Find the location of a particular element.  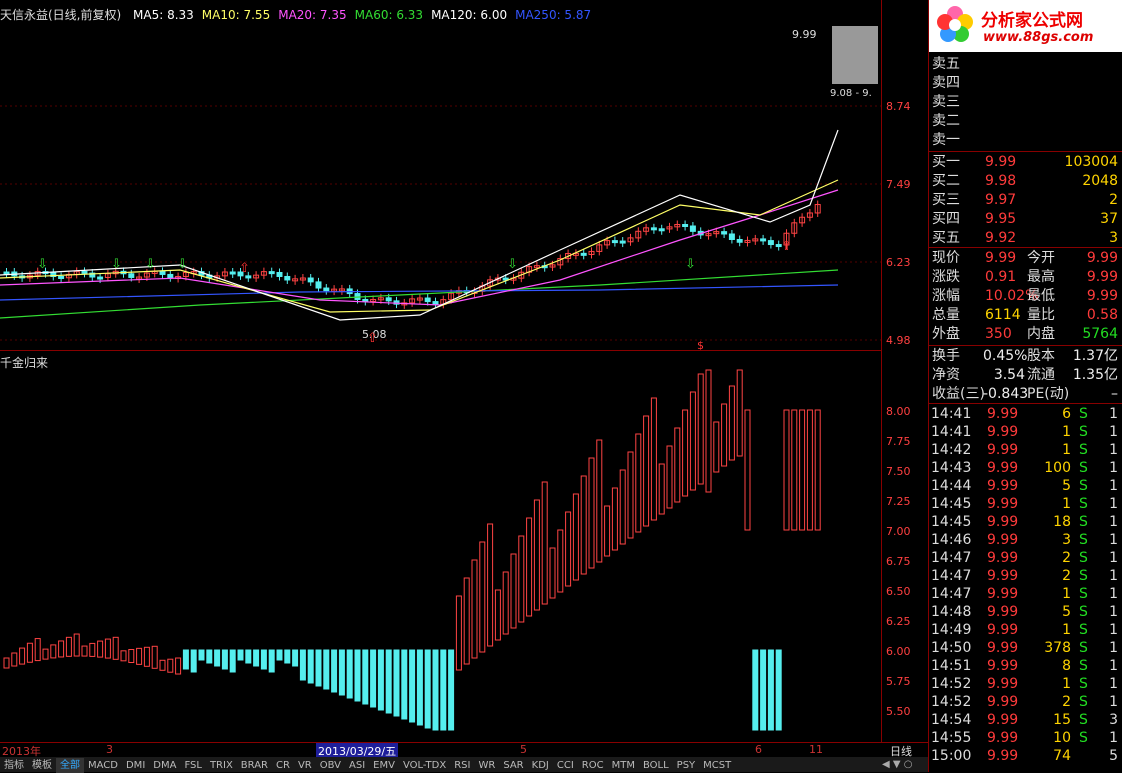

tick-count: 5 is located at coordinates (1113, 756).